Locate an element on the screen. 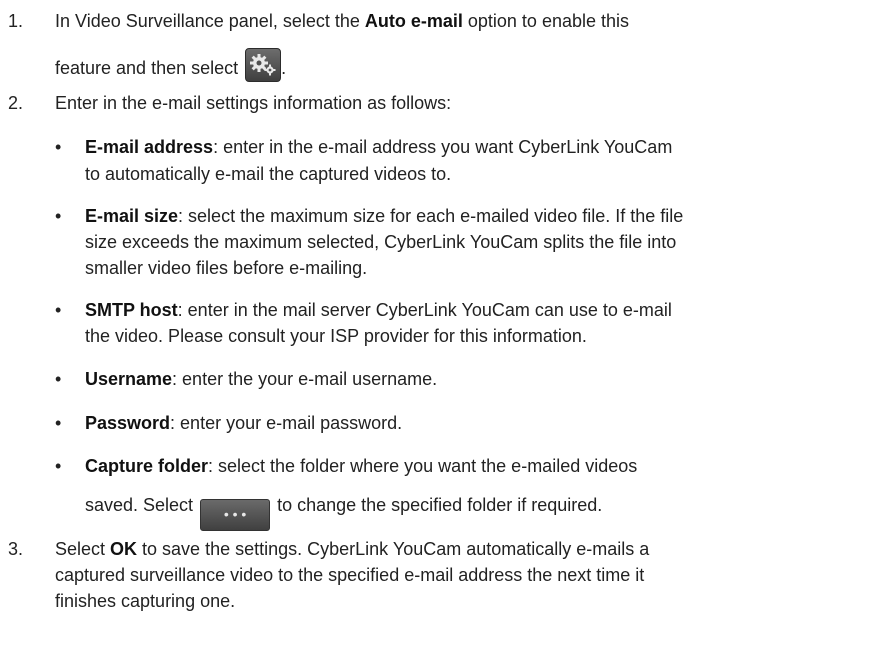 The image size is (871, 672). step-text-part: Select is located at coordinates (83, 549).